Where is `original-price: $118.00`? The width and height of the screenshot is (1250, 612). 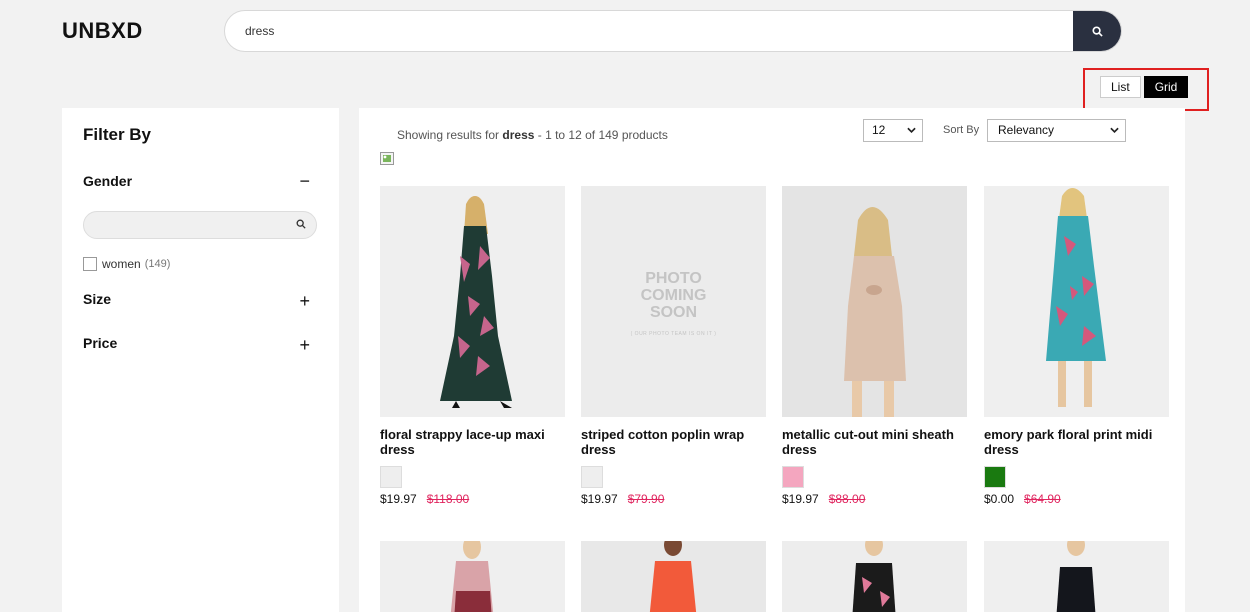 original-price: $118.00 is located at coordinates (448, 499).